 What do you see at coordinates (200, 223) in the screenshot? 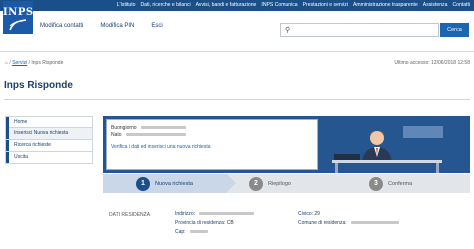
I see `field-key: Provincia di residenza:` at bounding box center [200, 223].